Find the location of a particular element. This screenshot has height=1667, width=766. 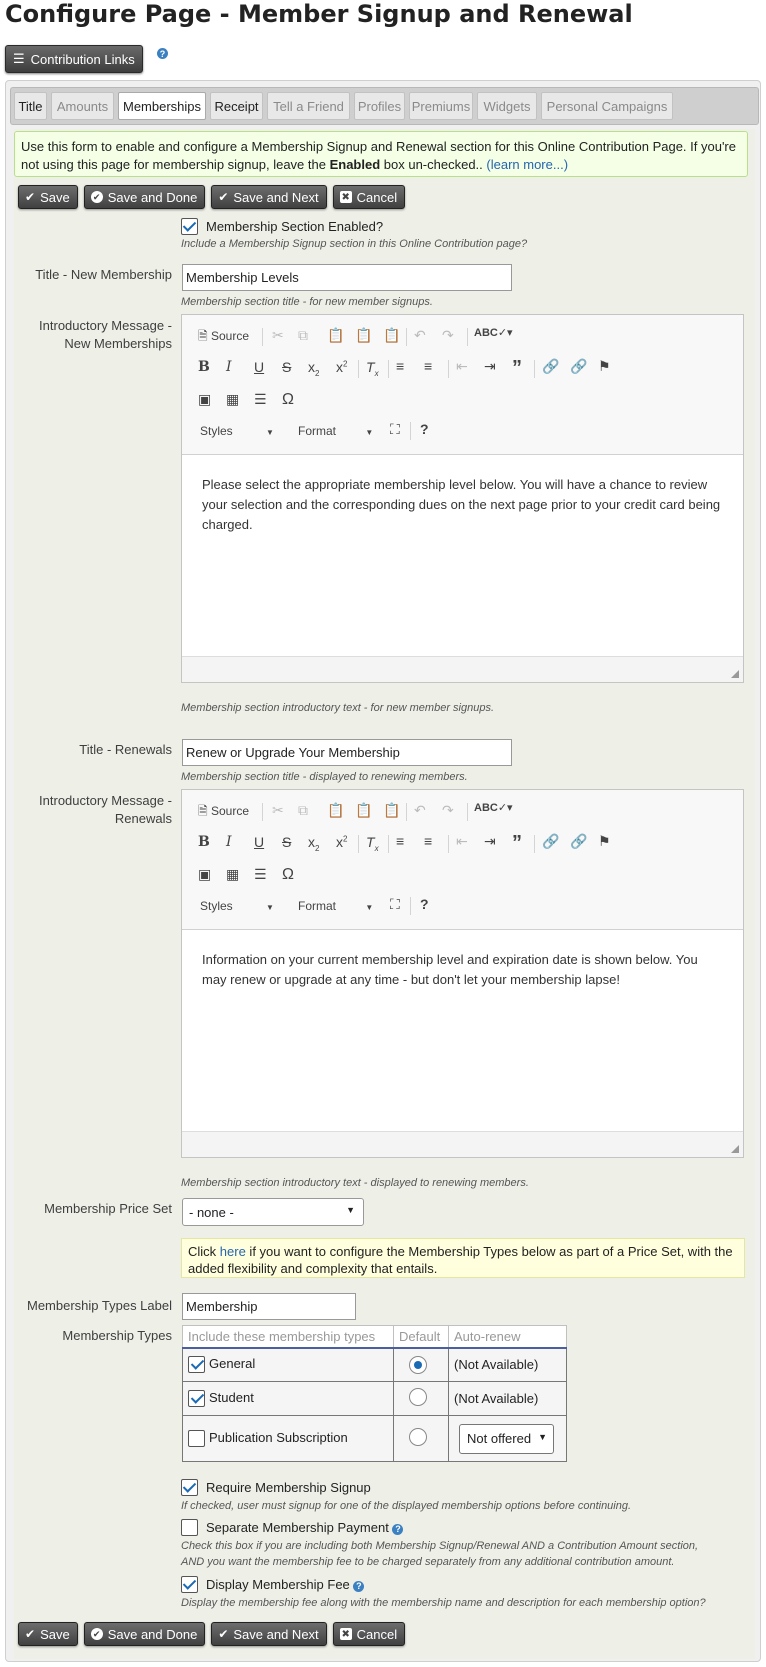

separate-payment-checkbox is located at coordinates (189, 1527).